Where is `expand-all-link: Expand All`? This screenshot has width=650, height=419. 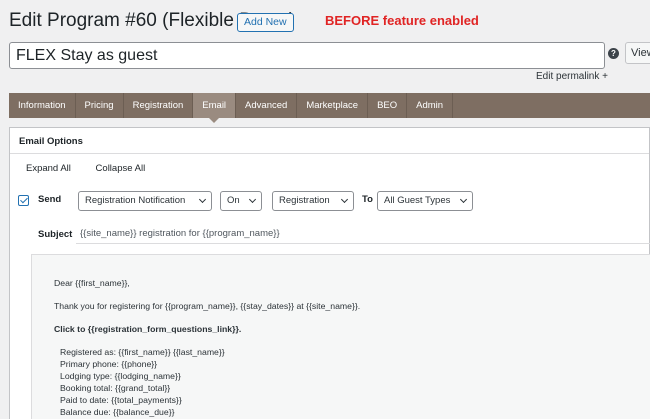
expand-all-link: Expand All is located at coordinates (48, 168).